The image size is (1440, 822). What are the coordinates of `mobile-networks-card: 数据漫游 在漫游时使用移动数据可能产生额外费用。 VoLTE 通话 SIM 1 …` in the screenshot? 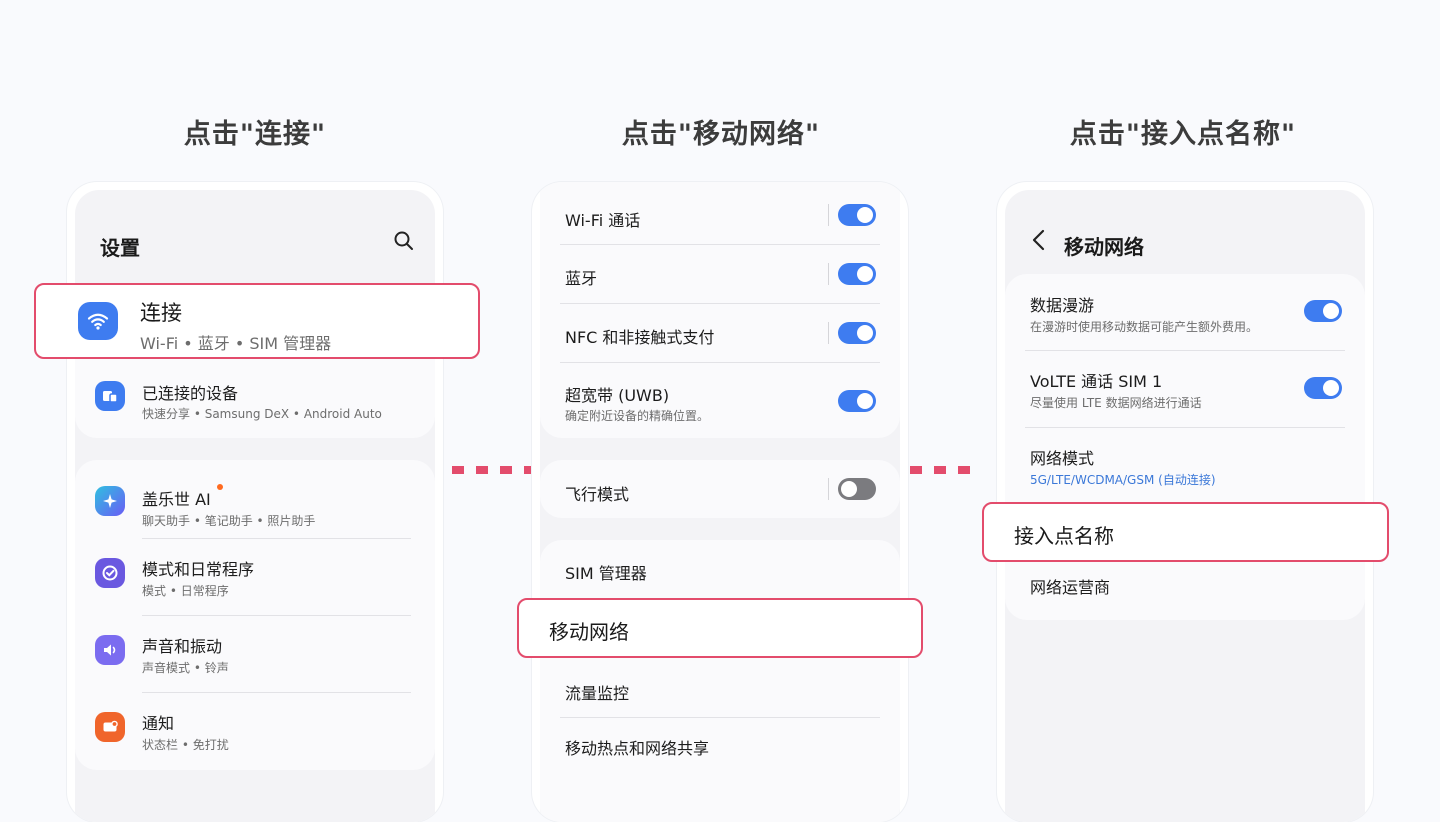 It's located at (1185, 447).